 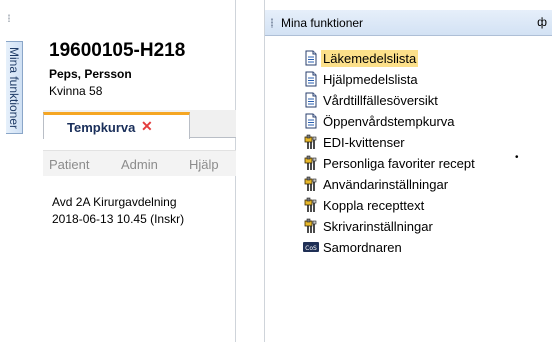 I want to click on function-item: Öppenvårdstempkurva, so click(x=425, y=121).